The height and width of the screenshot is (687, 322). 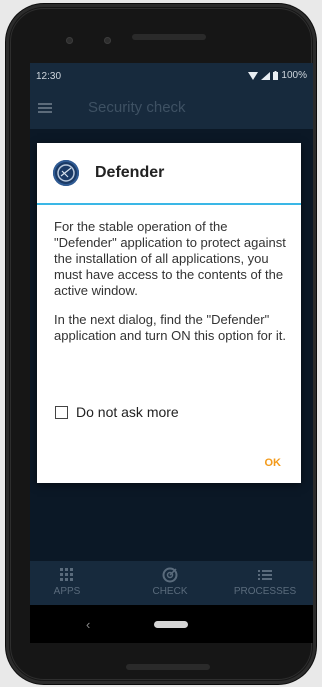 I want to click on status-bar: 12:30 100%, so click(x=171, y=76).